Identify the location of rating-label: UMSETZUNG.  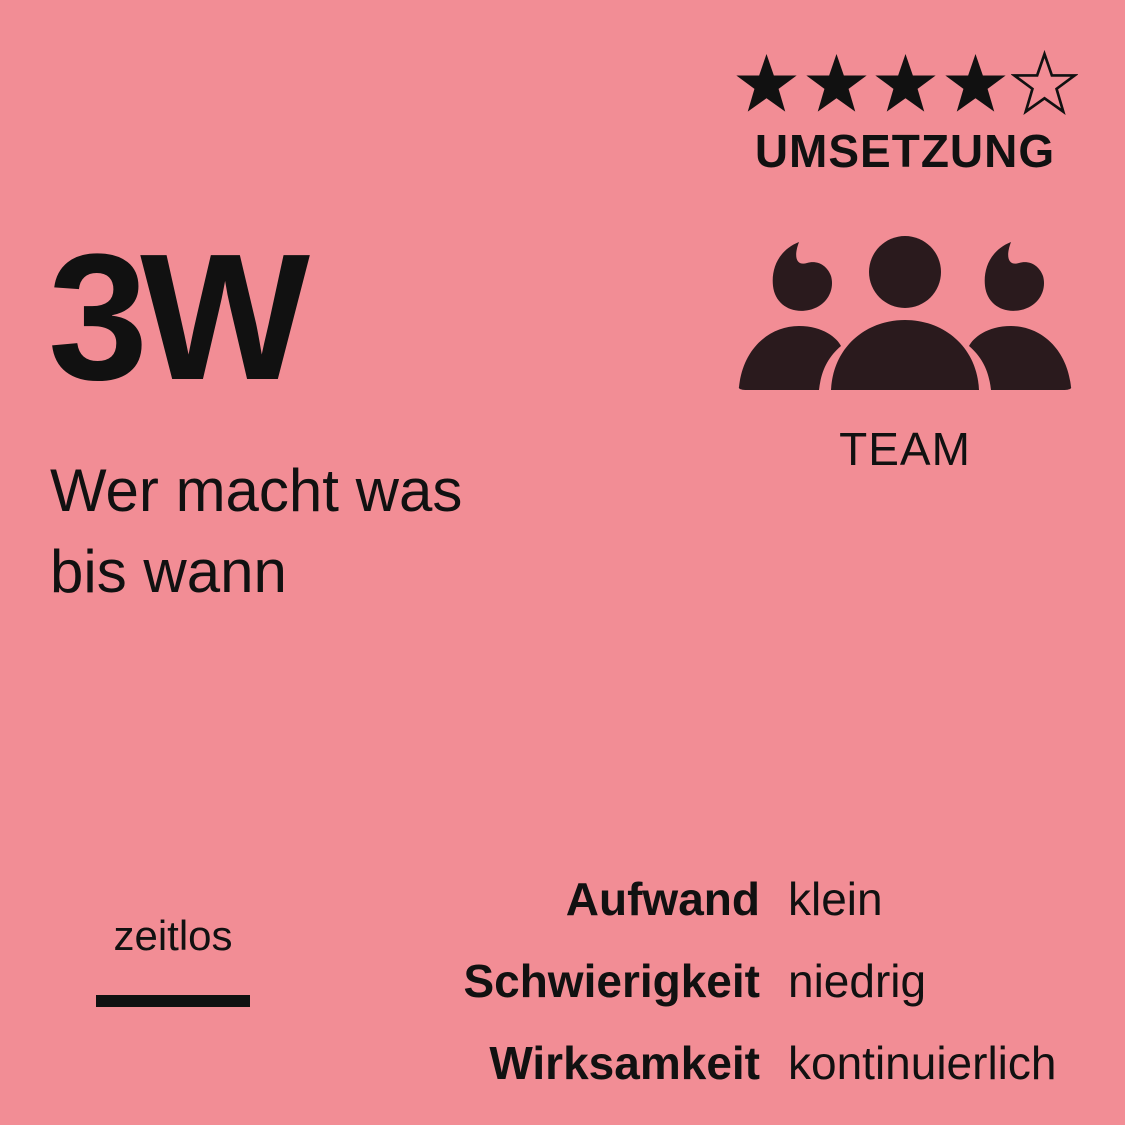
(905, 151).